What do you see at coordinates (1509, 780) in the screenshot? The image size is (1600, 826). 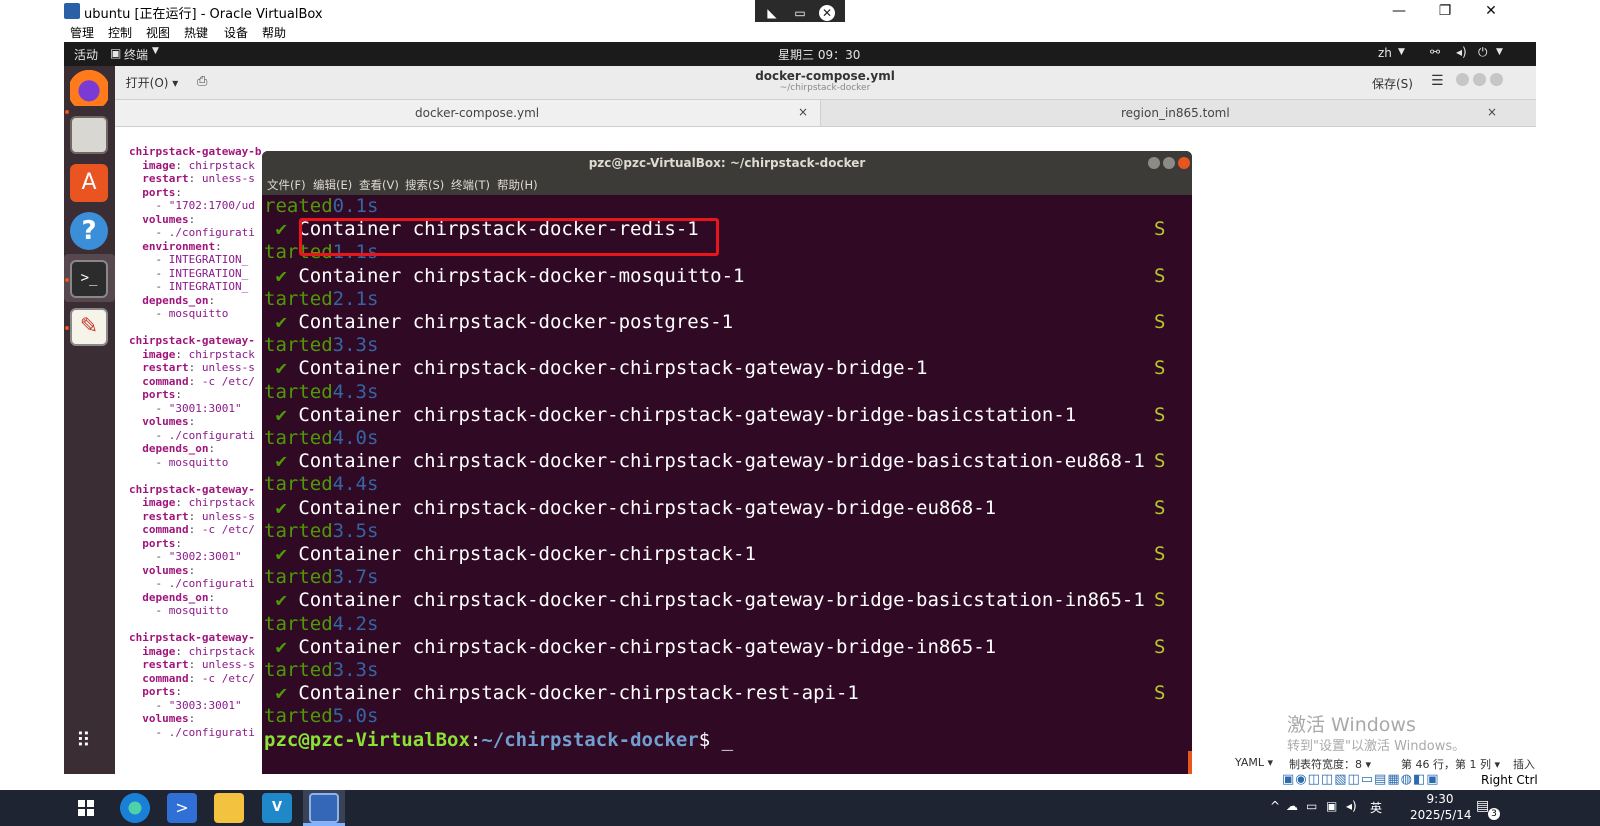 I see `host-key-label: Right Ctrl` at bounding box center [1509, 780].